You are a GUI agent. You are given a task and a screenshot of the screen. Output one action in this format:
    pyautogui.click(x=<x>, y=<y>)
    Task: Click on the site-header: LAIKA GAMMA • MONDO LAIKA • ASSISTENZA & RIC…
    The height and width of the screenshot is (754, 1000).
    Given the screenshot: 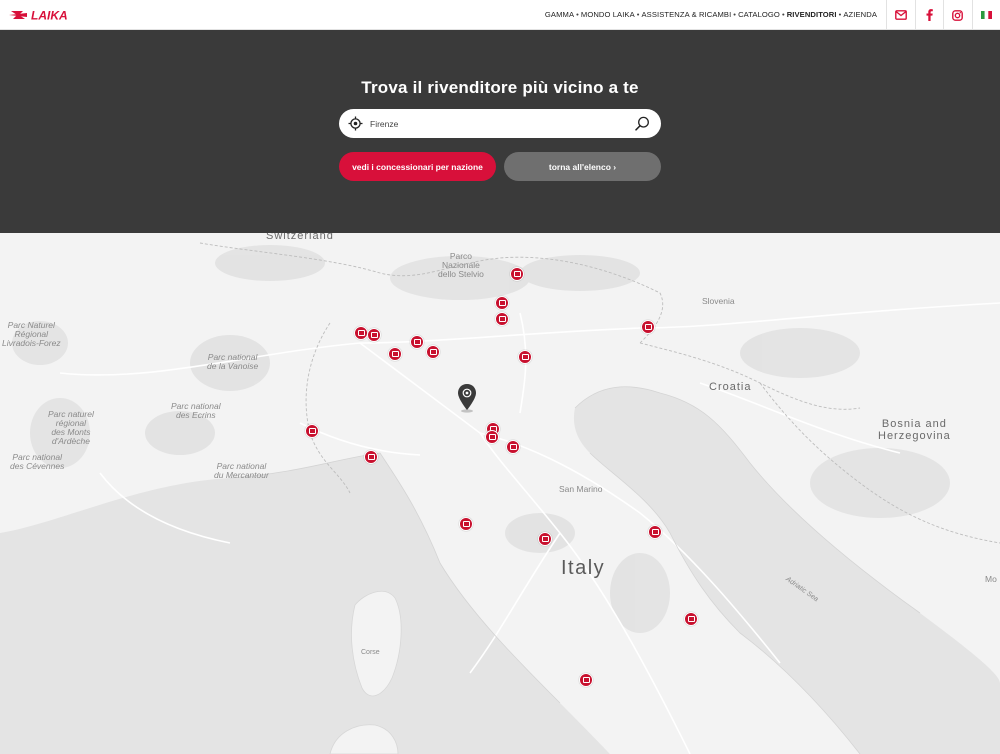 What is the action you would take?
    pyautogui.click(x=500, y=15)
    